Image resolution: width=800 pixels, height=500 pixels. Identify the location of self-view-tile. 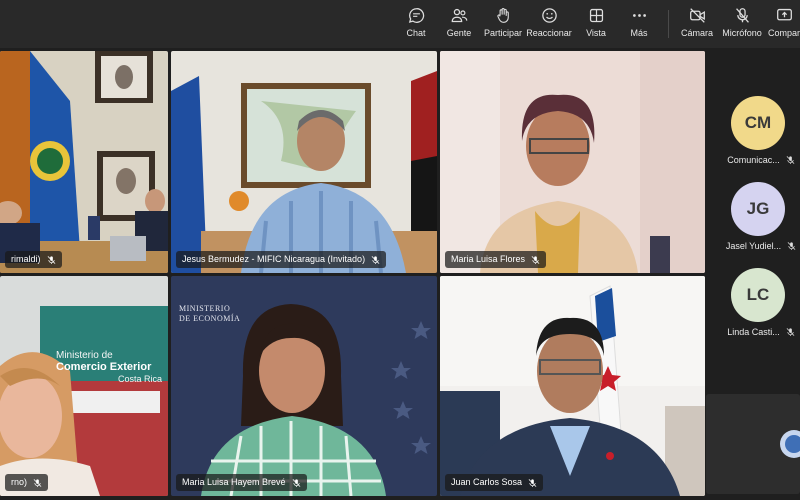
(753, 444).